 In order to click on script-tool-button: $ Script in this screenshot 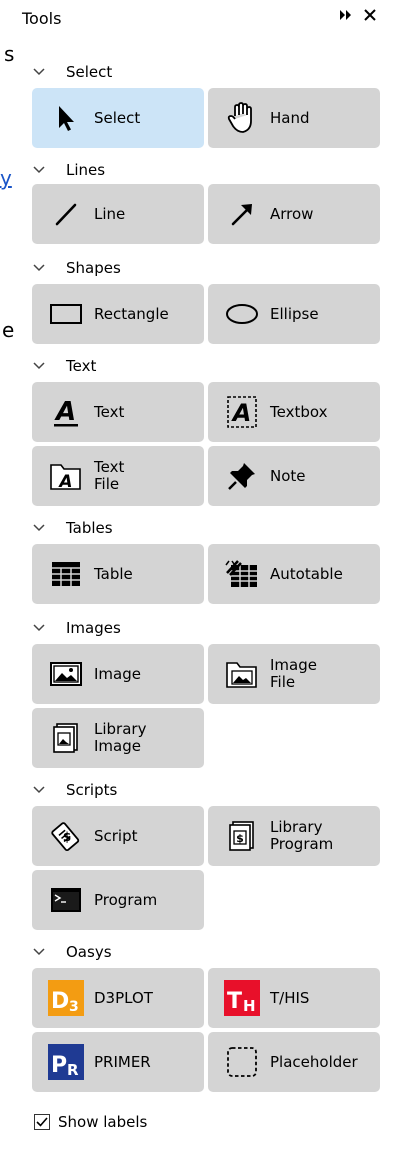, I will do `click(118, 836)`.